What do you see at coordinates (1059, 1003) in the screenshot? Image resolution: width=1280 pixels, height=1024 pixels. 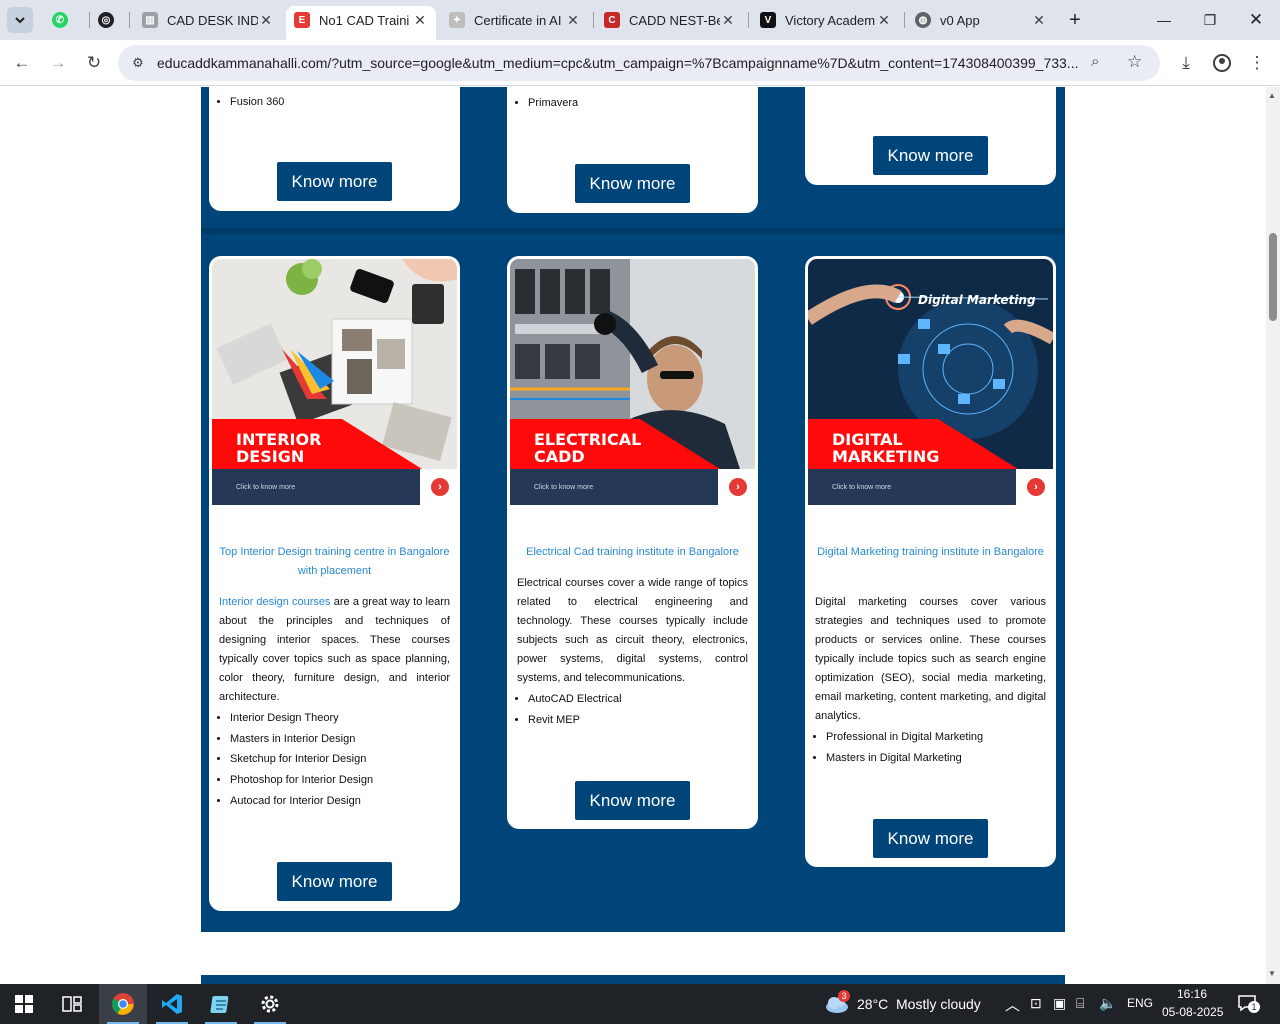 I see `display-icon: ▣` at bounding box center [1059, 1003].